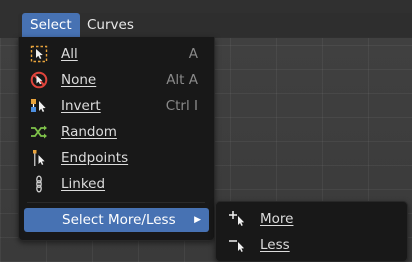 The image size is (412, 262). Describe the element at coordinates (38, 105) in the screenshot. I see `select-invert-icon` at that location.